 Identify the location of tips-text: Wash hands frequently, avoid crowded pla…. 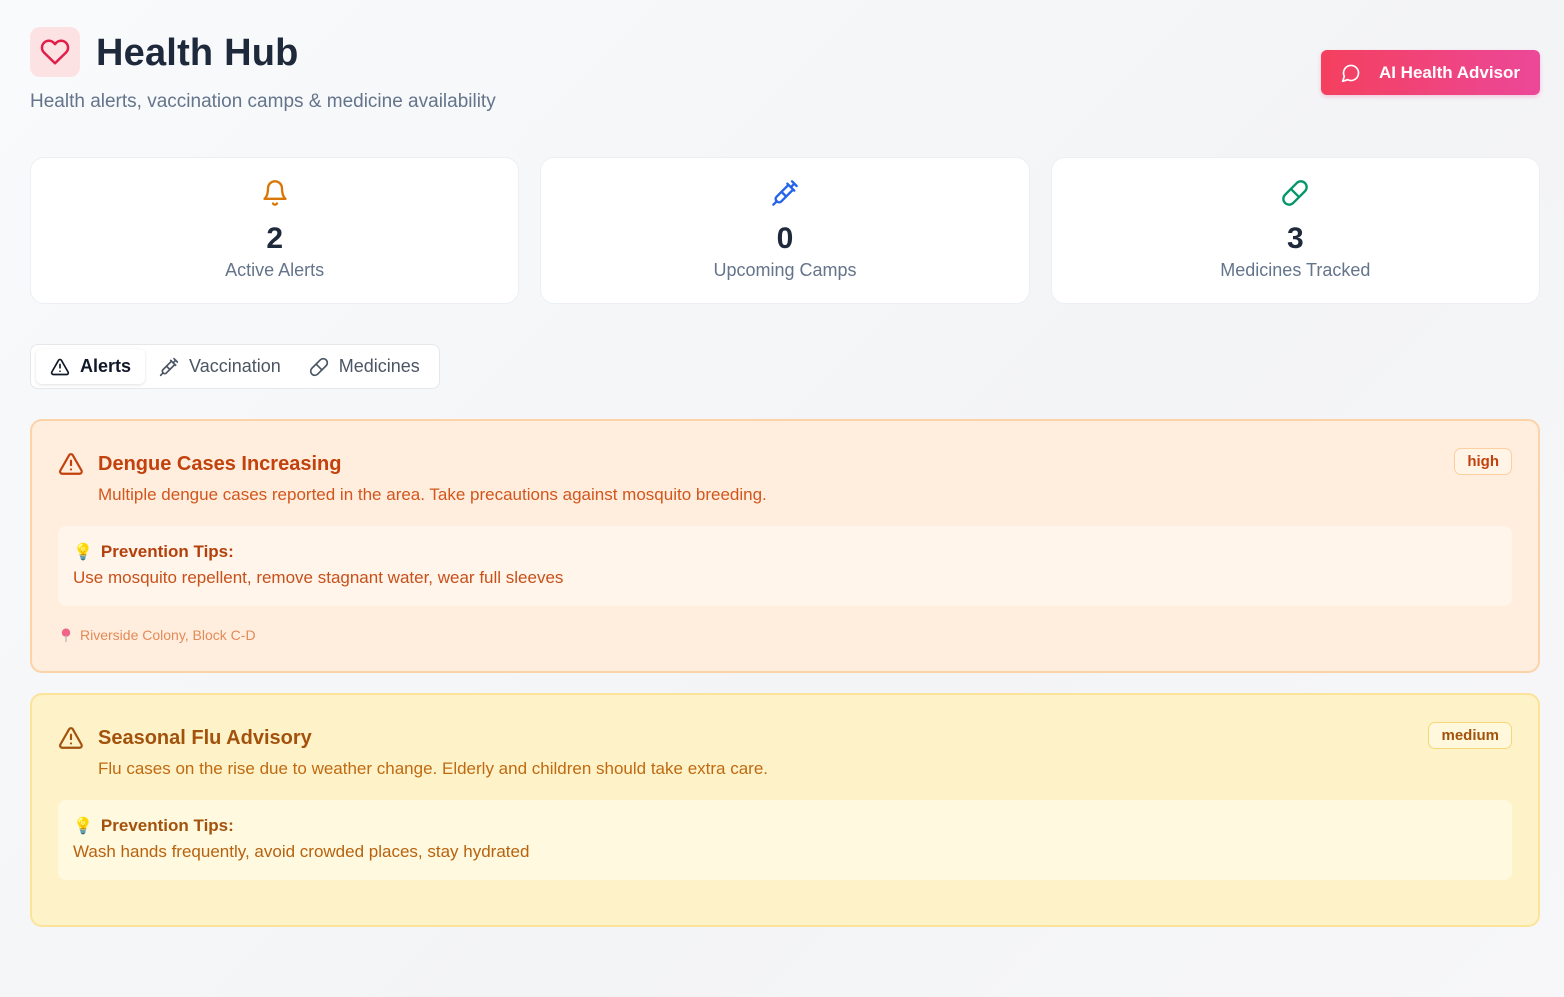
(301, 851).